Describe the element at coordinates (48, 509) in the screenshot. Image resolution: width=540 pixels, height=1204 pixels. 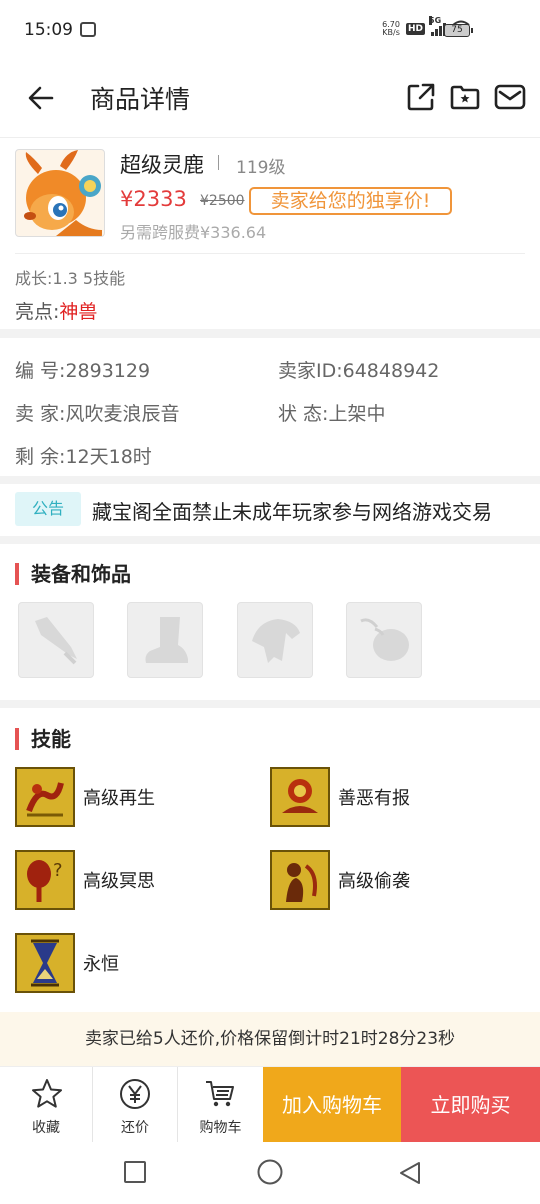
I see `notice-tag: 公告` at that location.